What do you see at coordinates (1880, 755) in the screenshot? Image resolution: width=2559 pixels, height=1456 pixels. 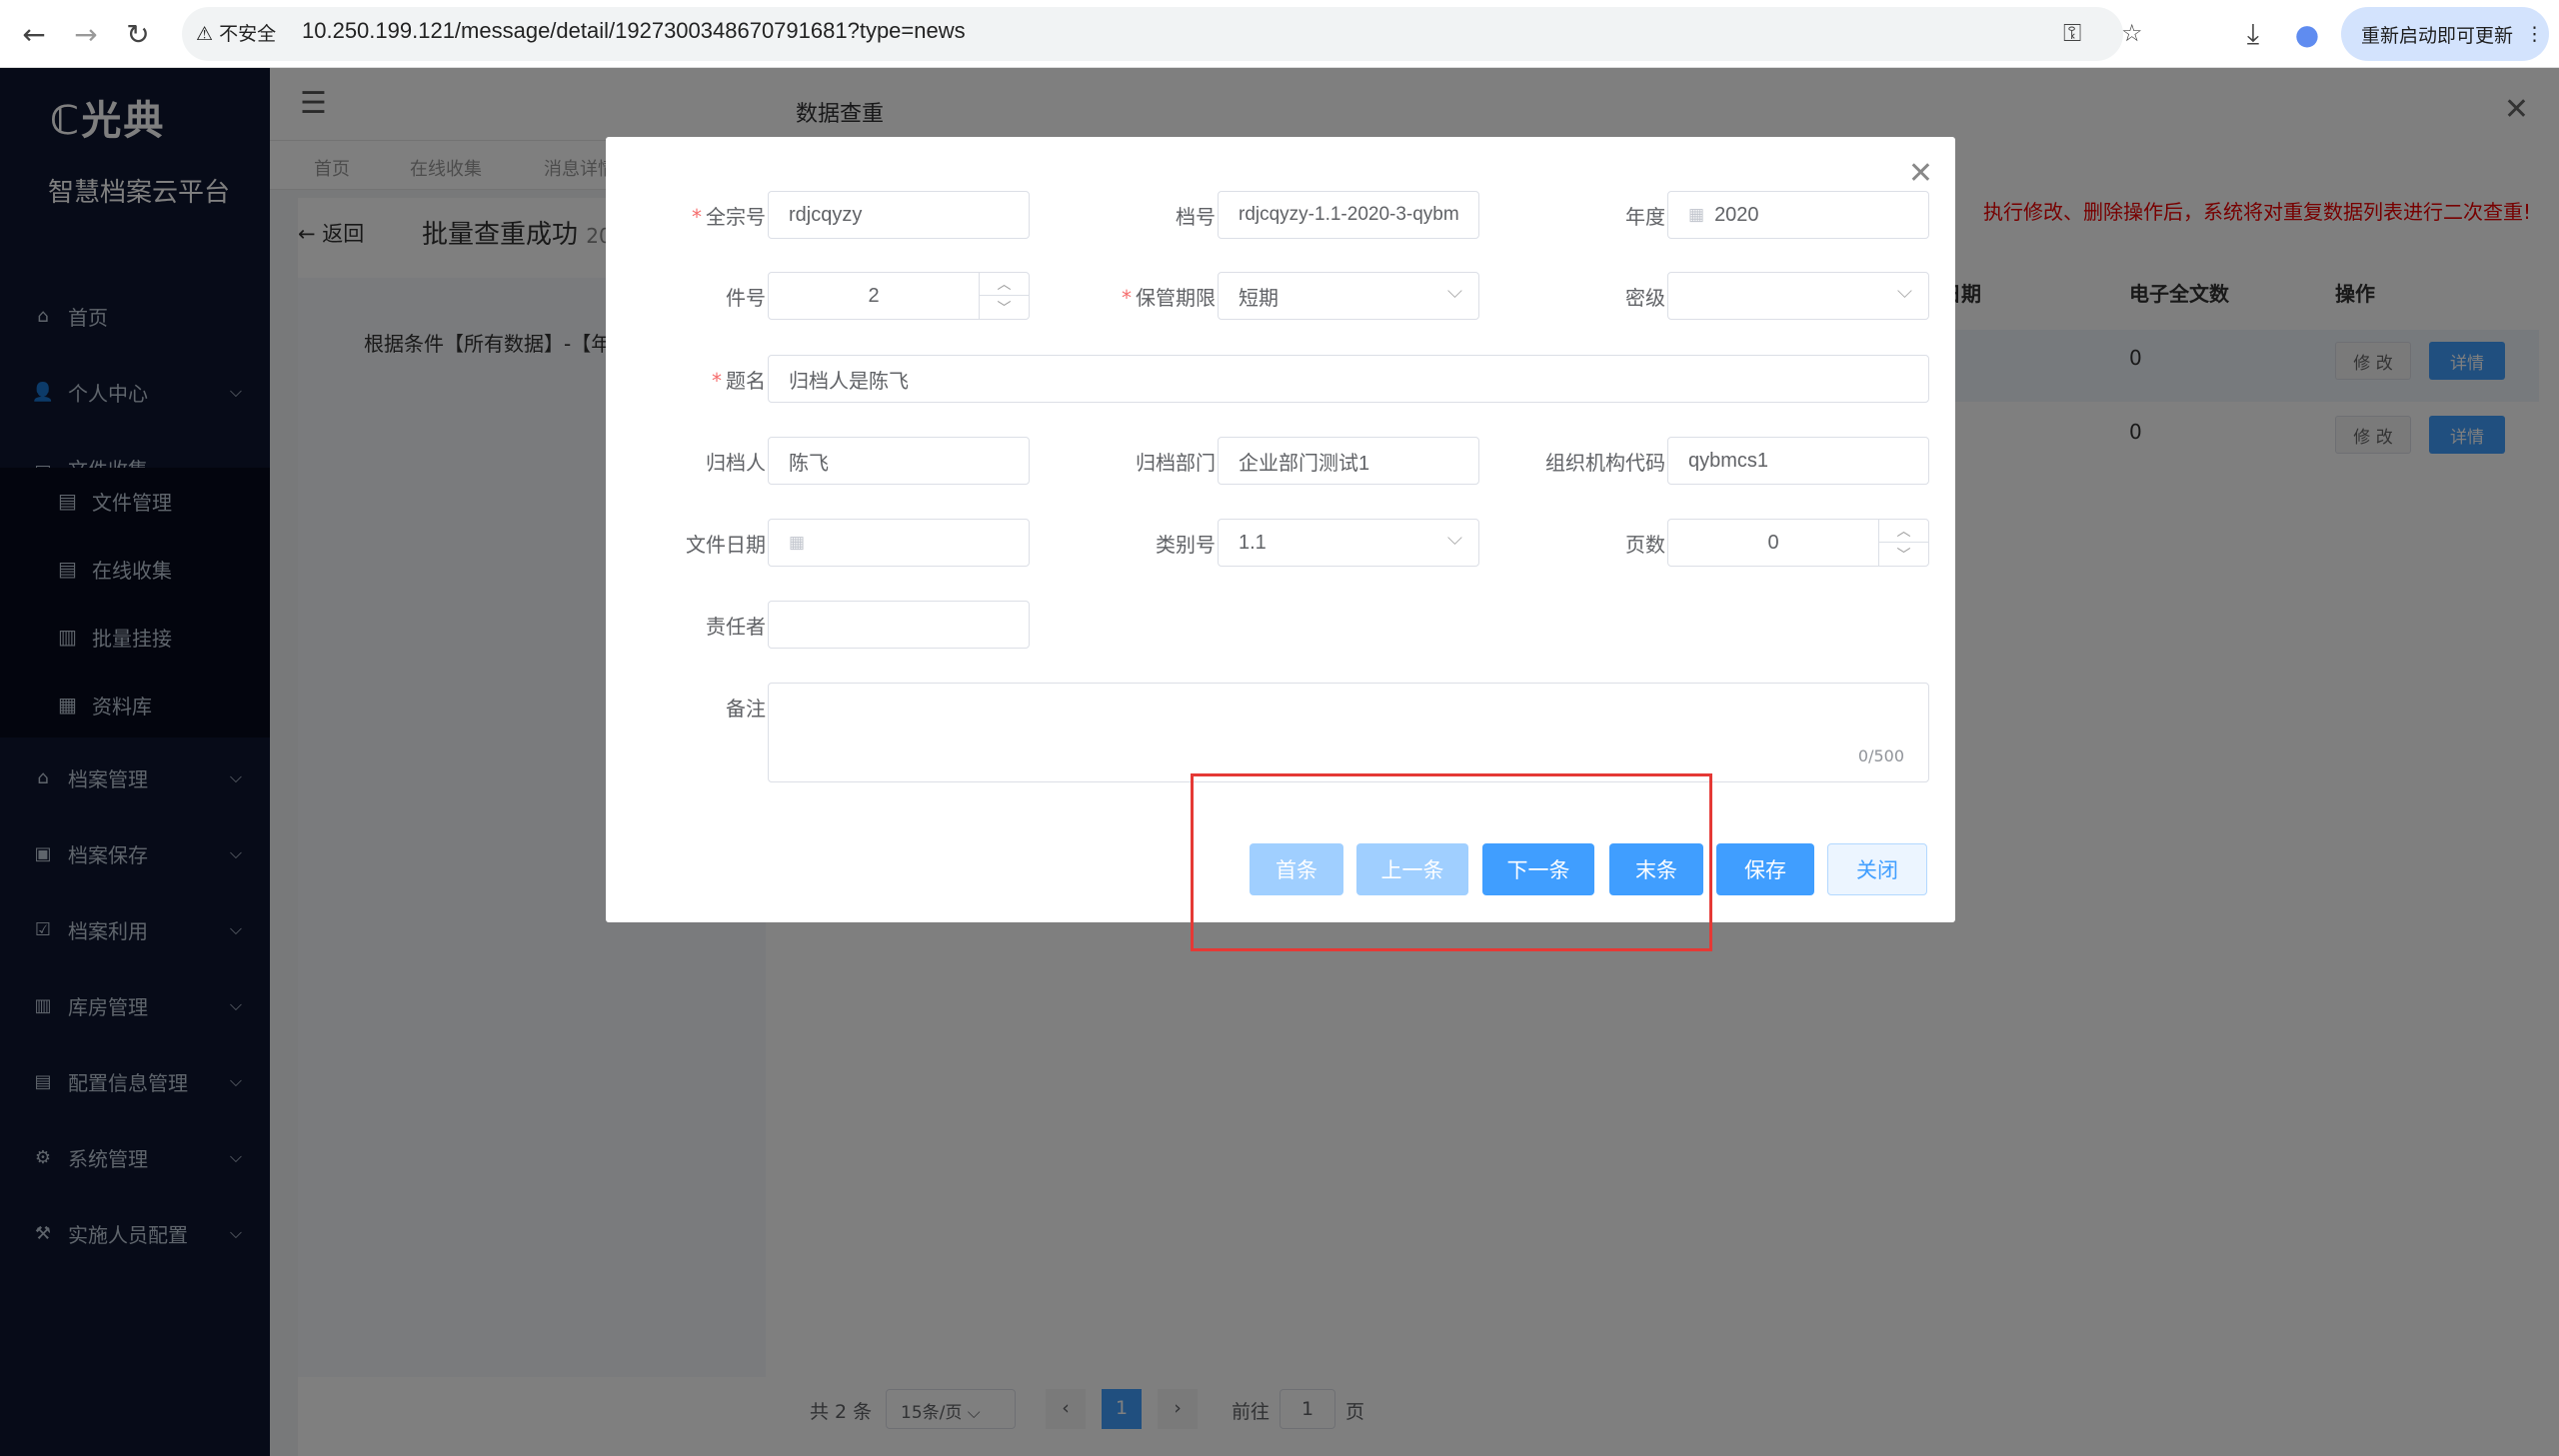 I see `char-counter: 0/500` at bounding box center [1880, 755].